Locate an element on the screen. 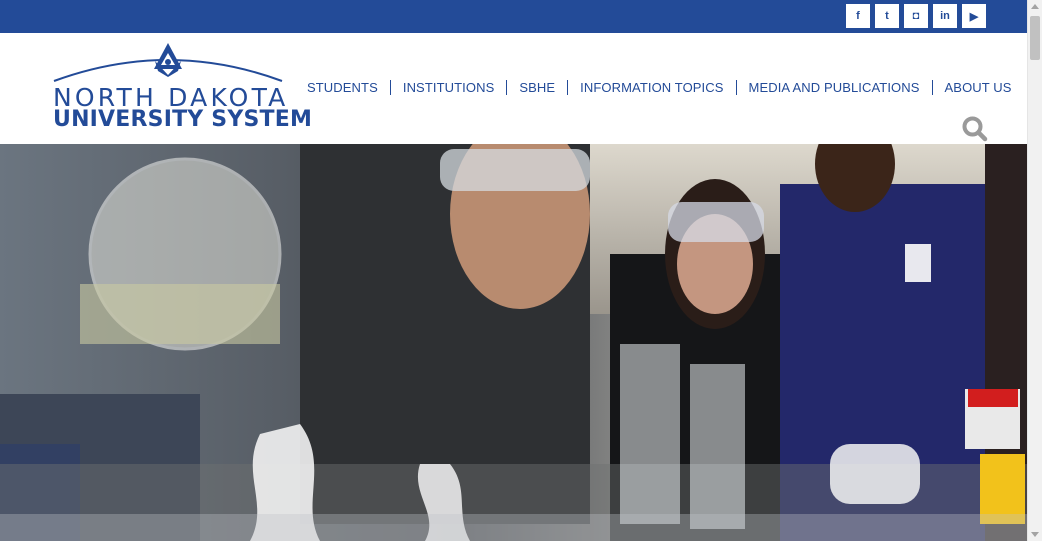  nav-students: STUDENTS is located at coordinates (342, 87).